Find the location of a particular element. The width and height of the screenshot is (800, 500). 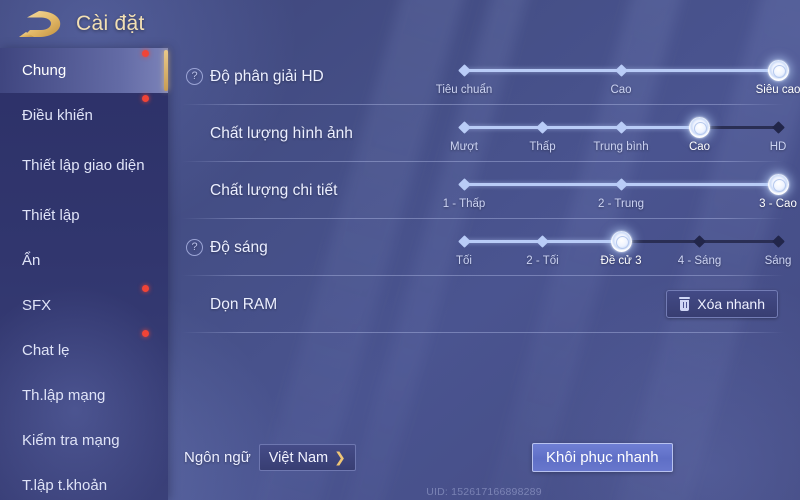

slider-tick-label: Tối is located at coordinates (464, 261).